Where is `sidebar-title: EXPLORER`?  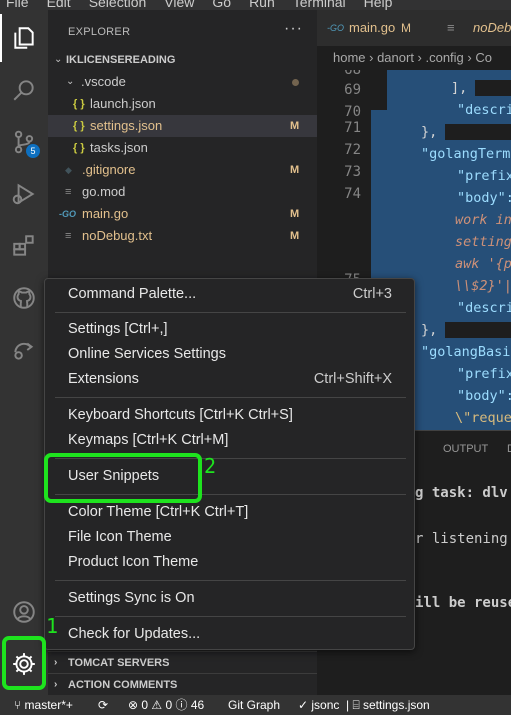
sidebar-title: EXPLORER is located at coordinates (99, 32).